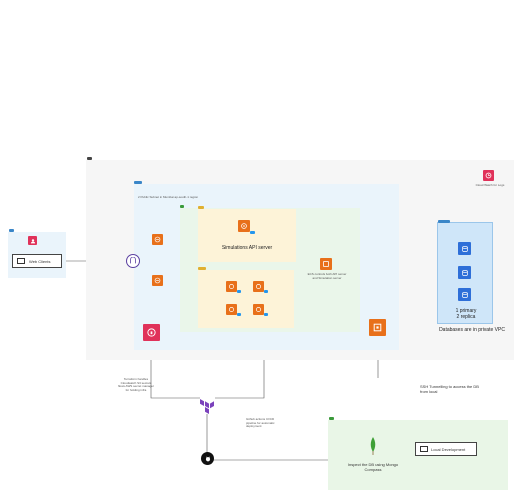  What do you see at coordinates (244, 226) in the screenshot?
I see `simulation-server-icon` at bounding box center [244, 226].